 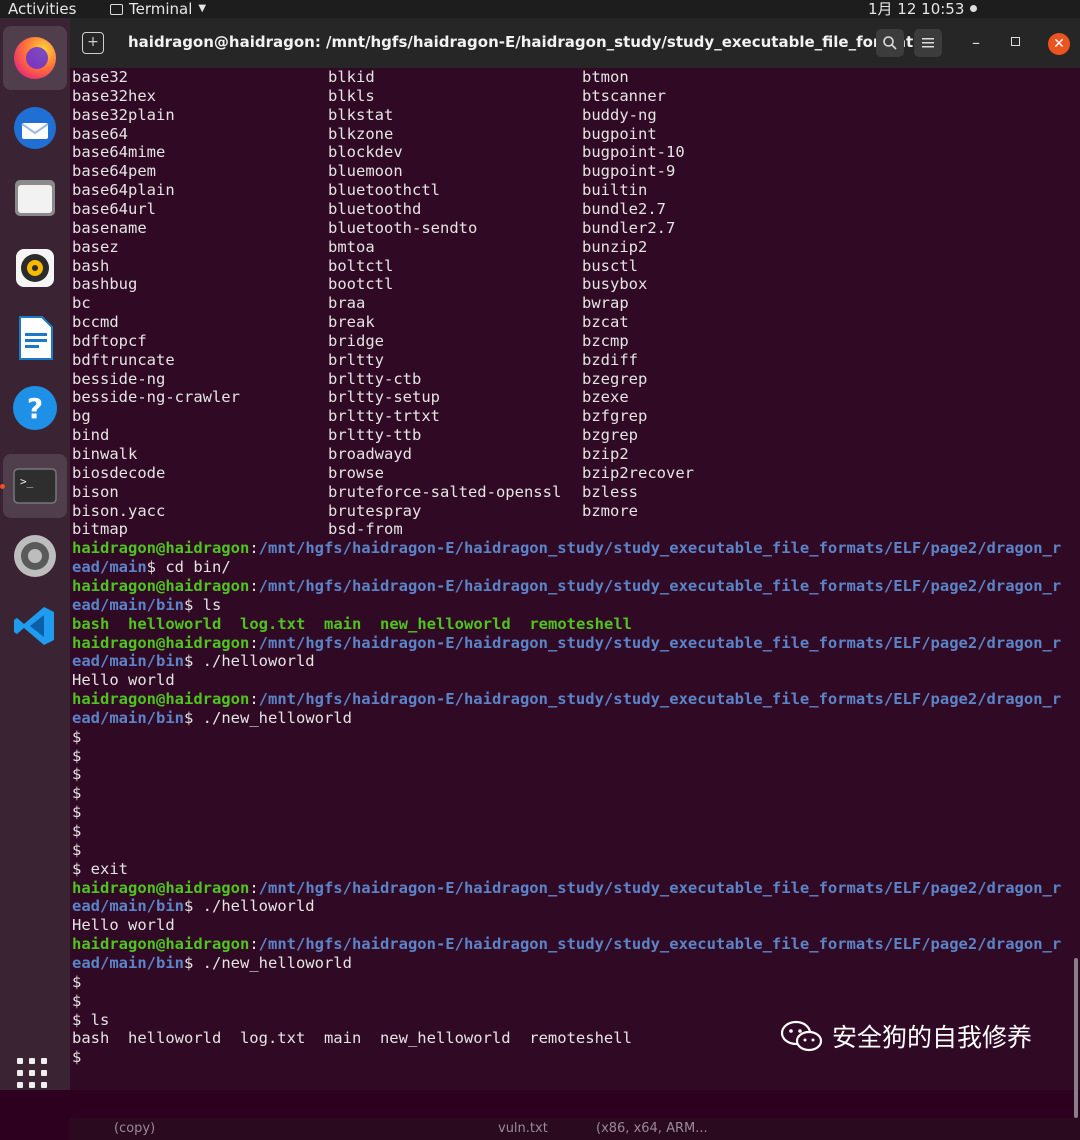 I want to click on search-icon, so click(x=890, y=43).